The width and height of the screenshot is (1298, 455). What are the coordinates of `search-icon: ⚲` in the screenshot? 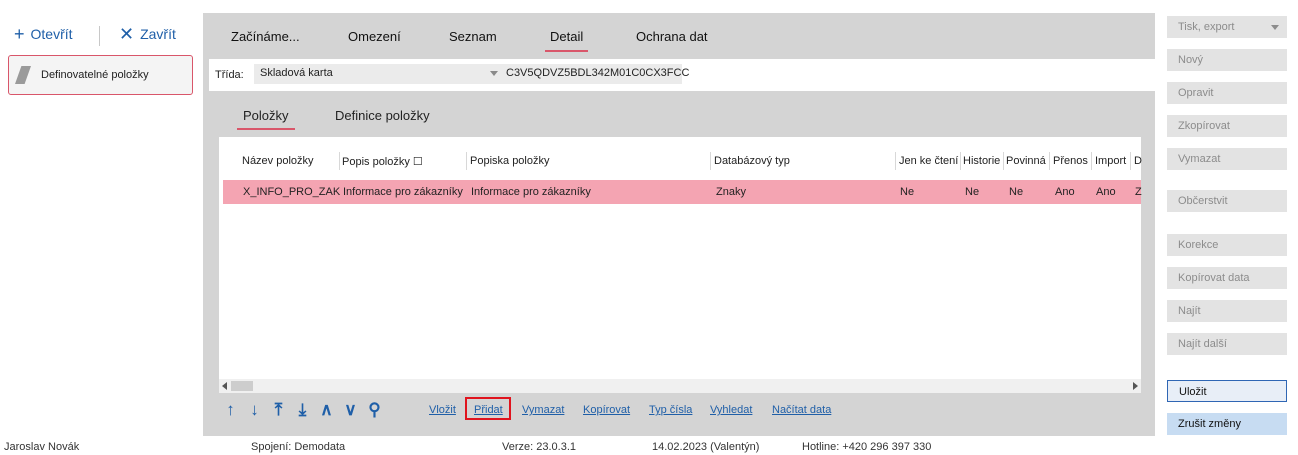 It's located at (374, 410).